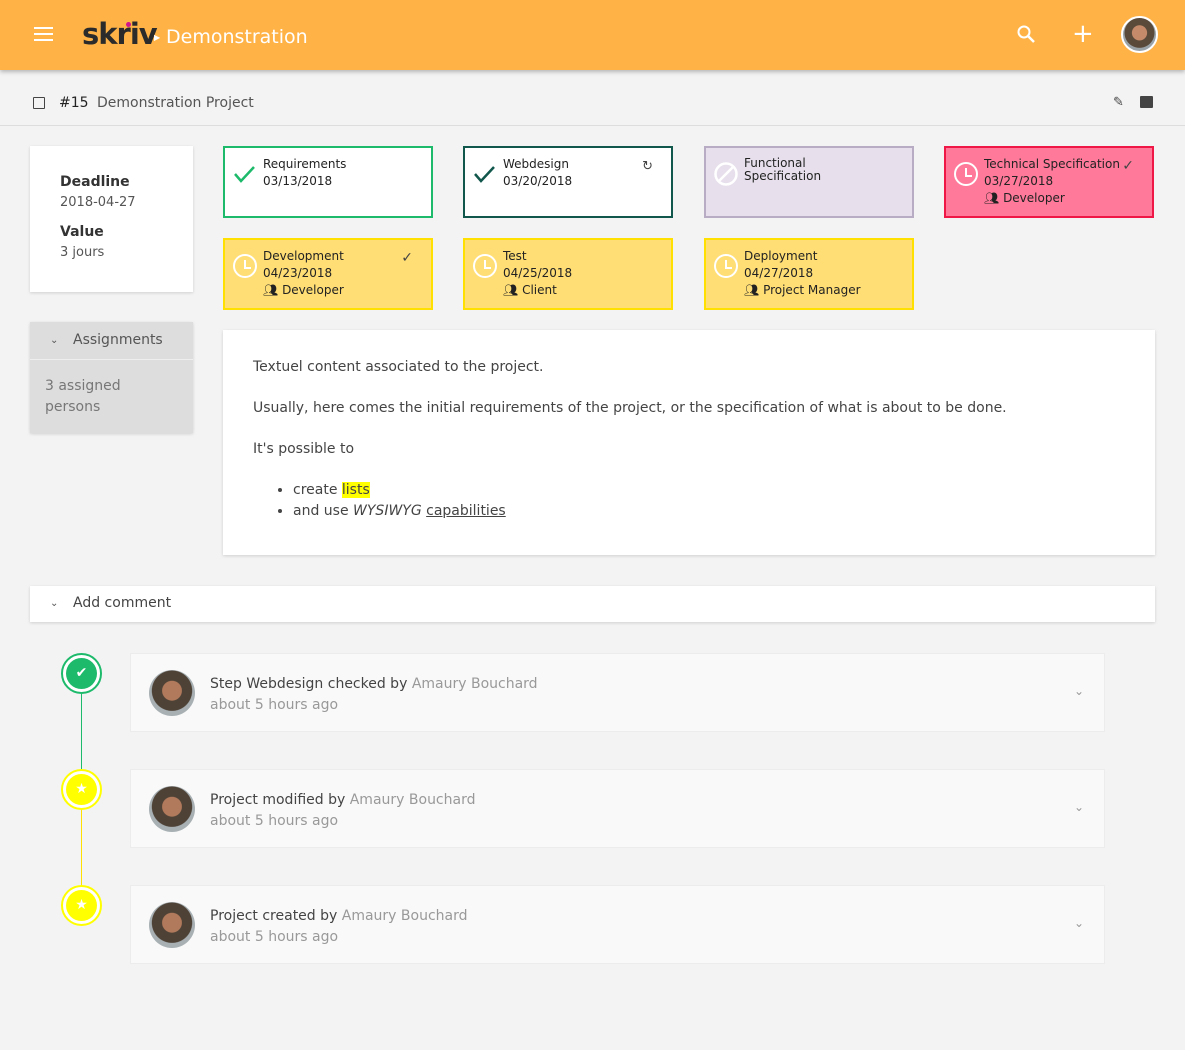  Describe the element at coordinates (355, 490) in the screenshot. I see `highlight: lists` at that location.